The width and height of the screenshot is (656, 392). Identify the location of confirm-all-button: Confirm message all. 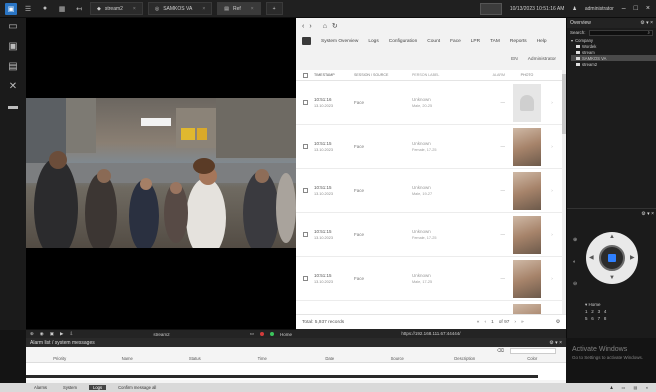
(137, 387).